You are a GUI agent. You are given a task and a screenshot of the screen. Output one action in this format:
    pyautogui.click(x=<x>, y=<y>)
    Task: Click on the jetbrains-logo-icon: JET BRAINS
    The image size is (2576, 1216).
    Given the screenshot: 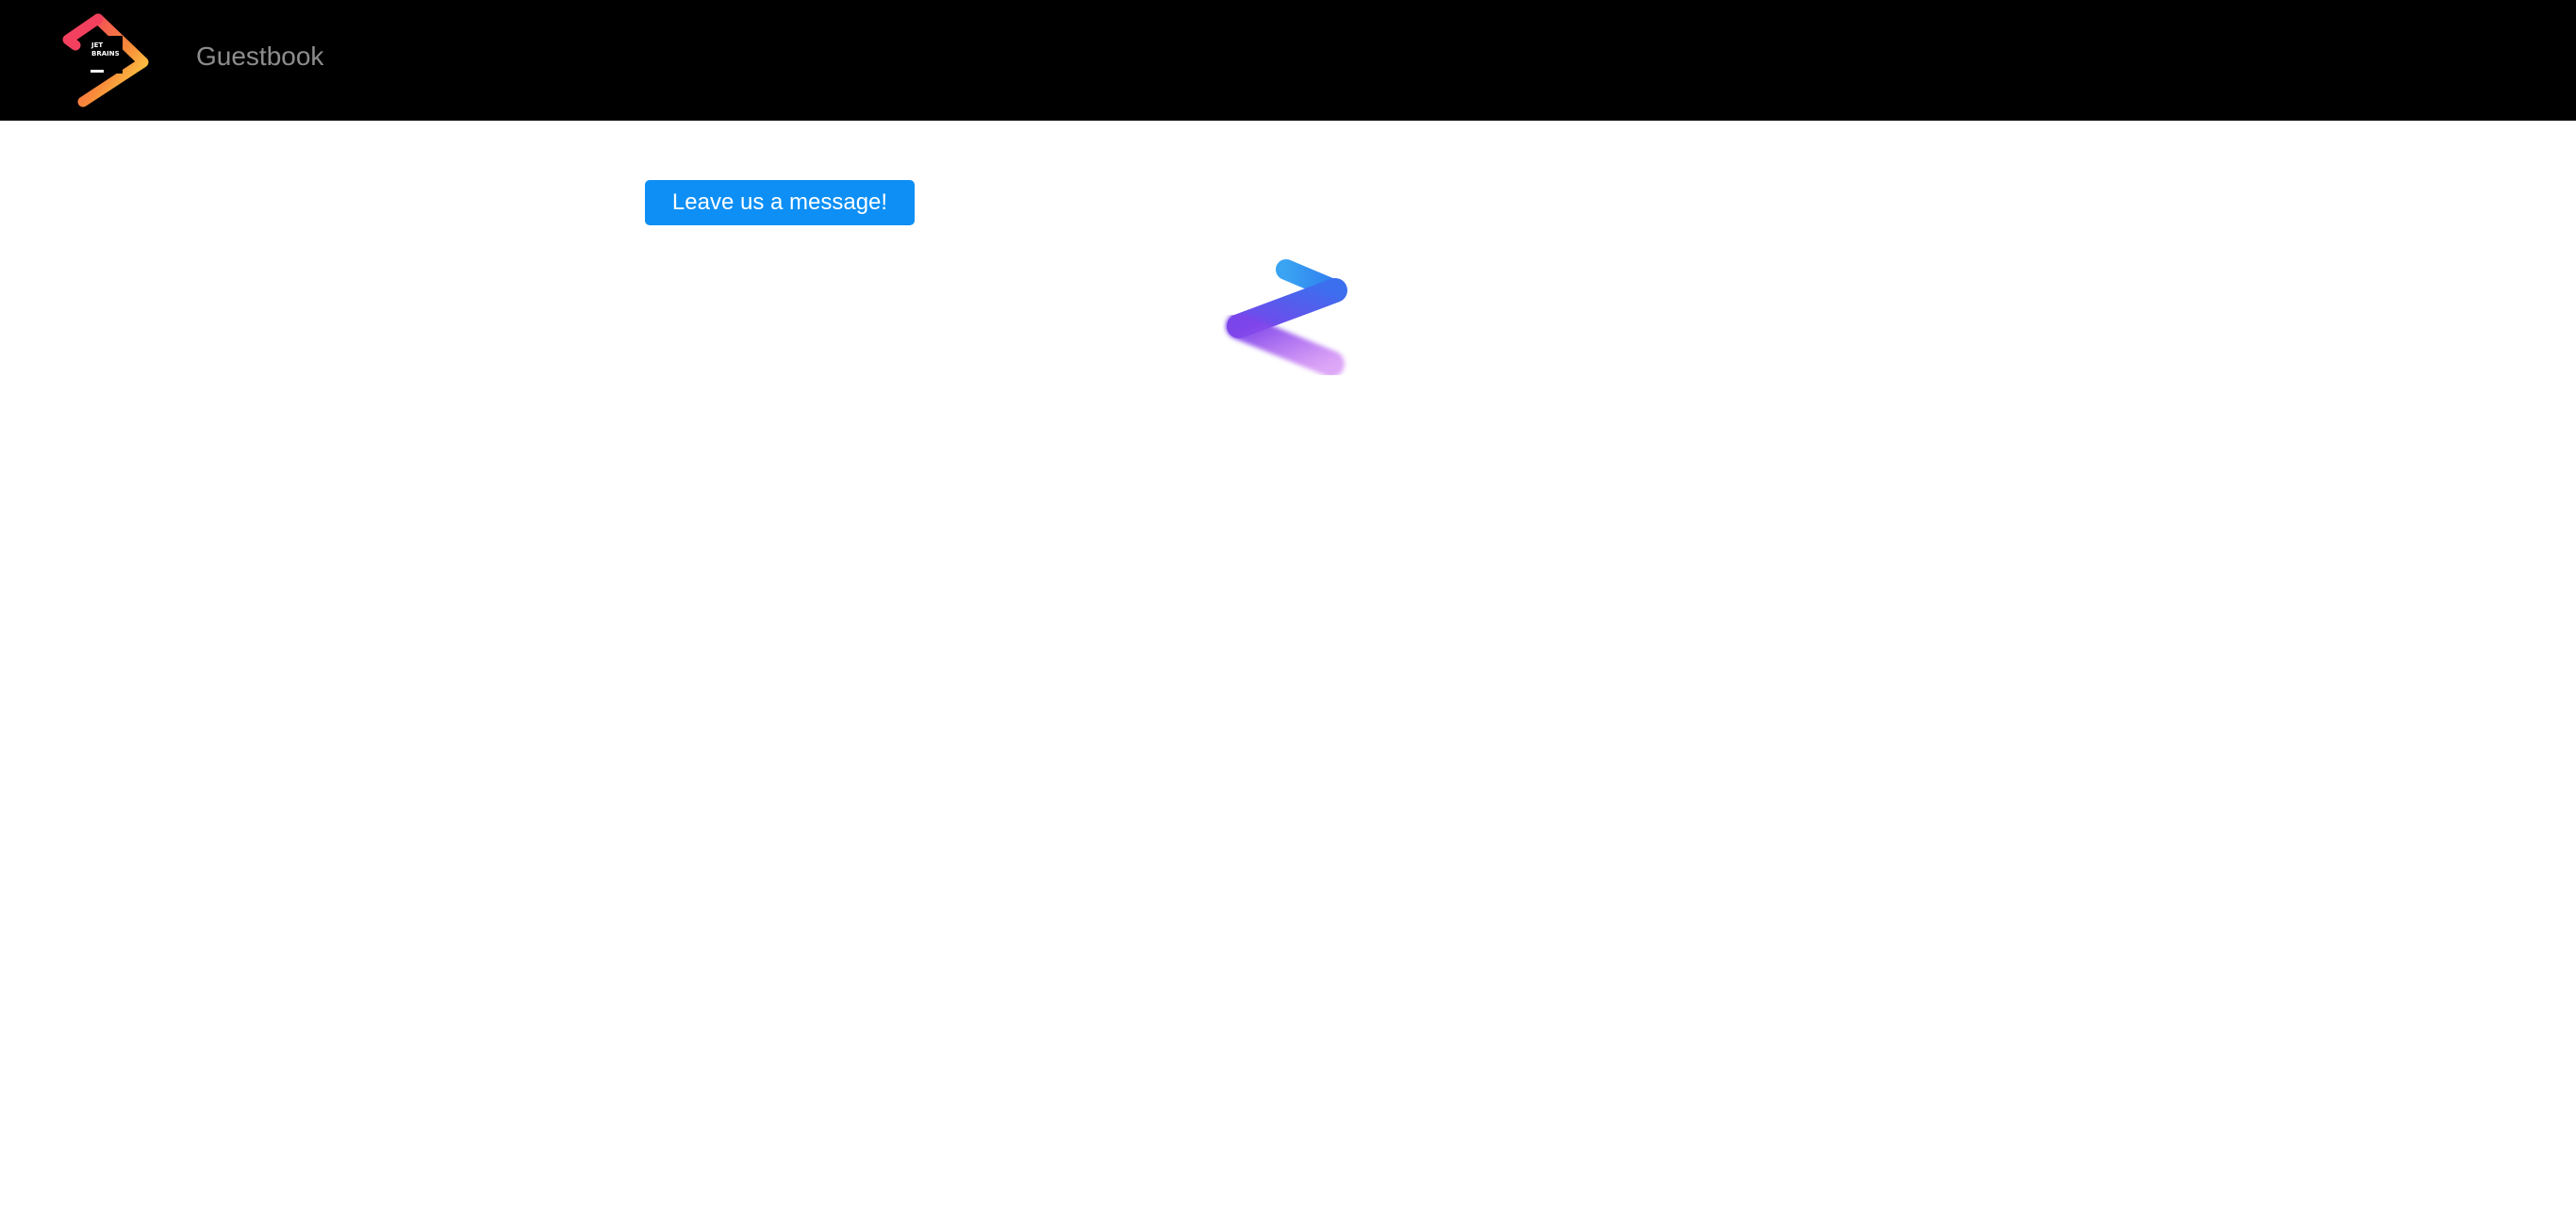 What is the action you would take?
    pyautogui.click(x=105, y=60)
    